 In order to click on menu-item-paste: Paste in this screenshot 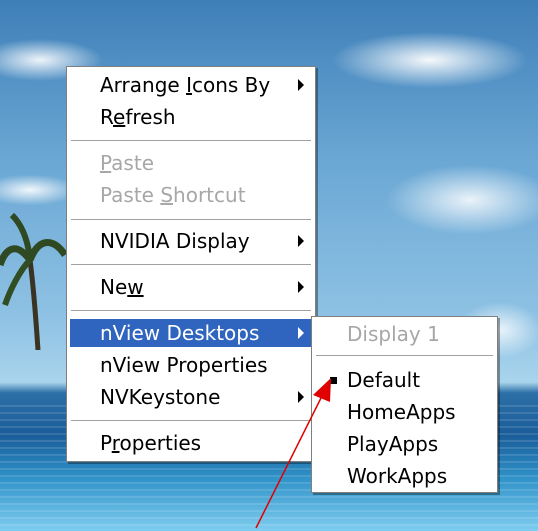, I will do `click(191, 163)`.